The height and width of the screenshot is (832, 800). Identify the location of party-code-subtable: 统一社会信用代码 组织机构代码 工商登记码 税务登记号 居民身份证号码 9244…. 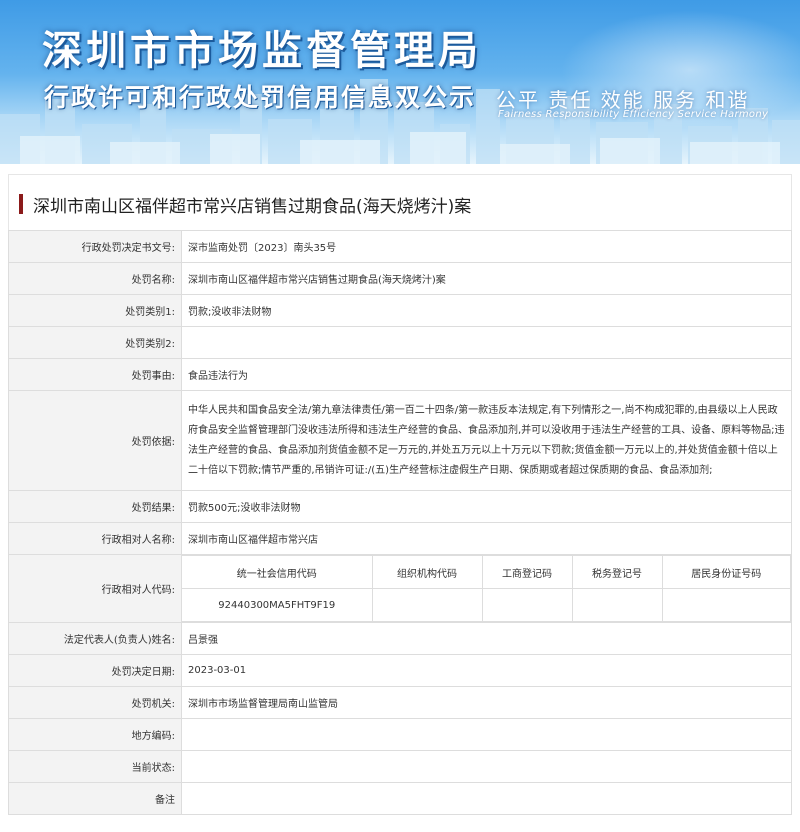
(486, 588).